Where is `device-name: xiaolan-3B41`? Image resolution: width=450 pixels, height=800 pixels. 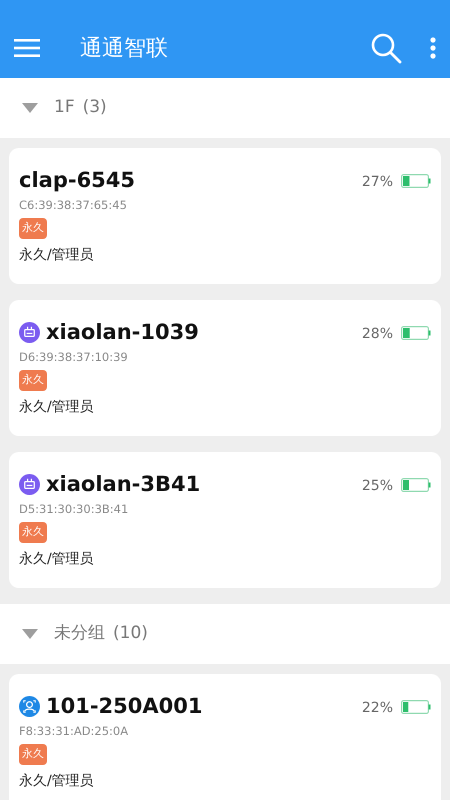
device-name: xiaolan-3B41 is located at coordinates (123, 485).